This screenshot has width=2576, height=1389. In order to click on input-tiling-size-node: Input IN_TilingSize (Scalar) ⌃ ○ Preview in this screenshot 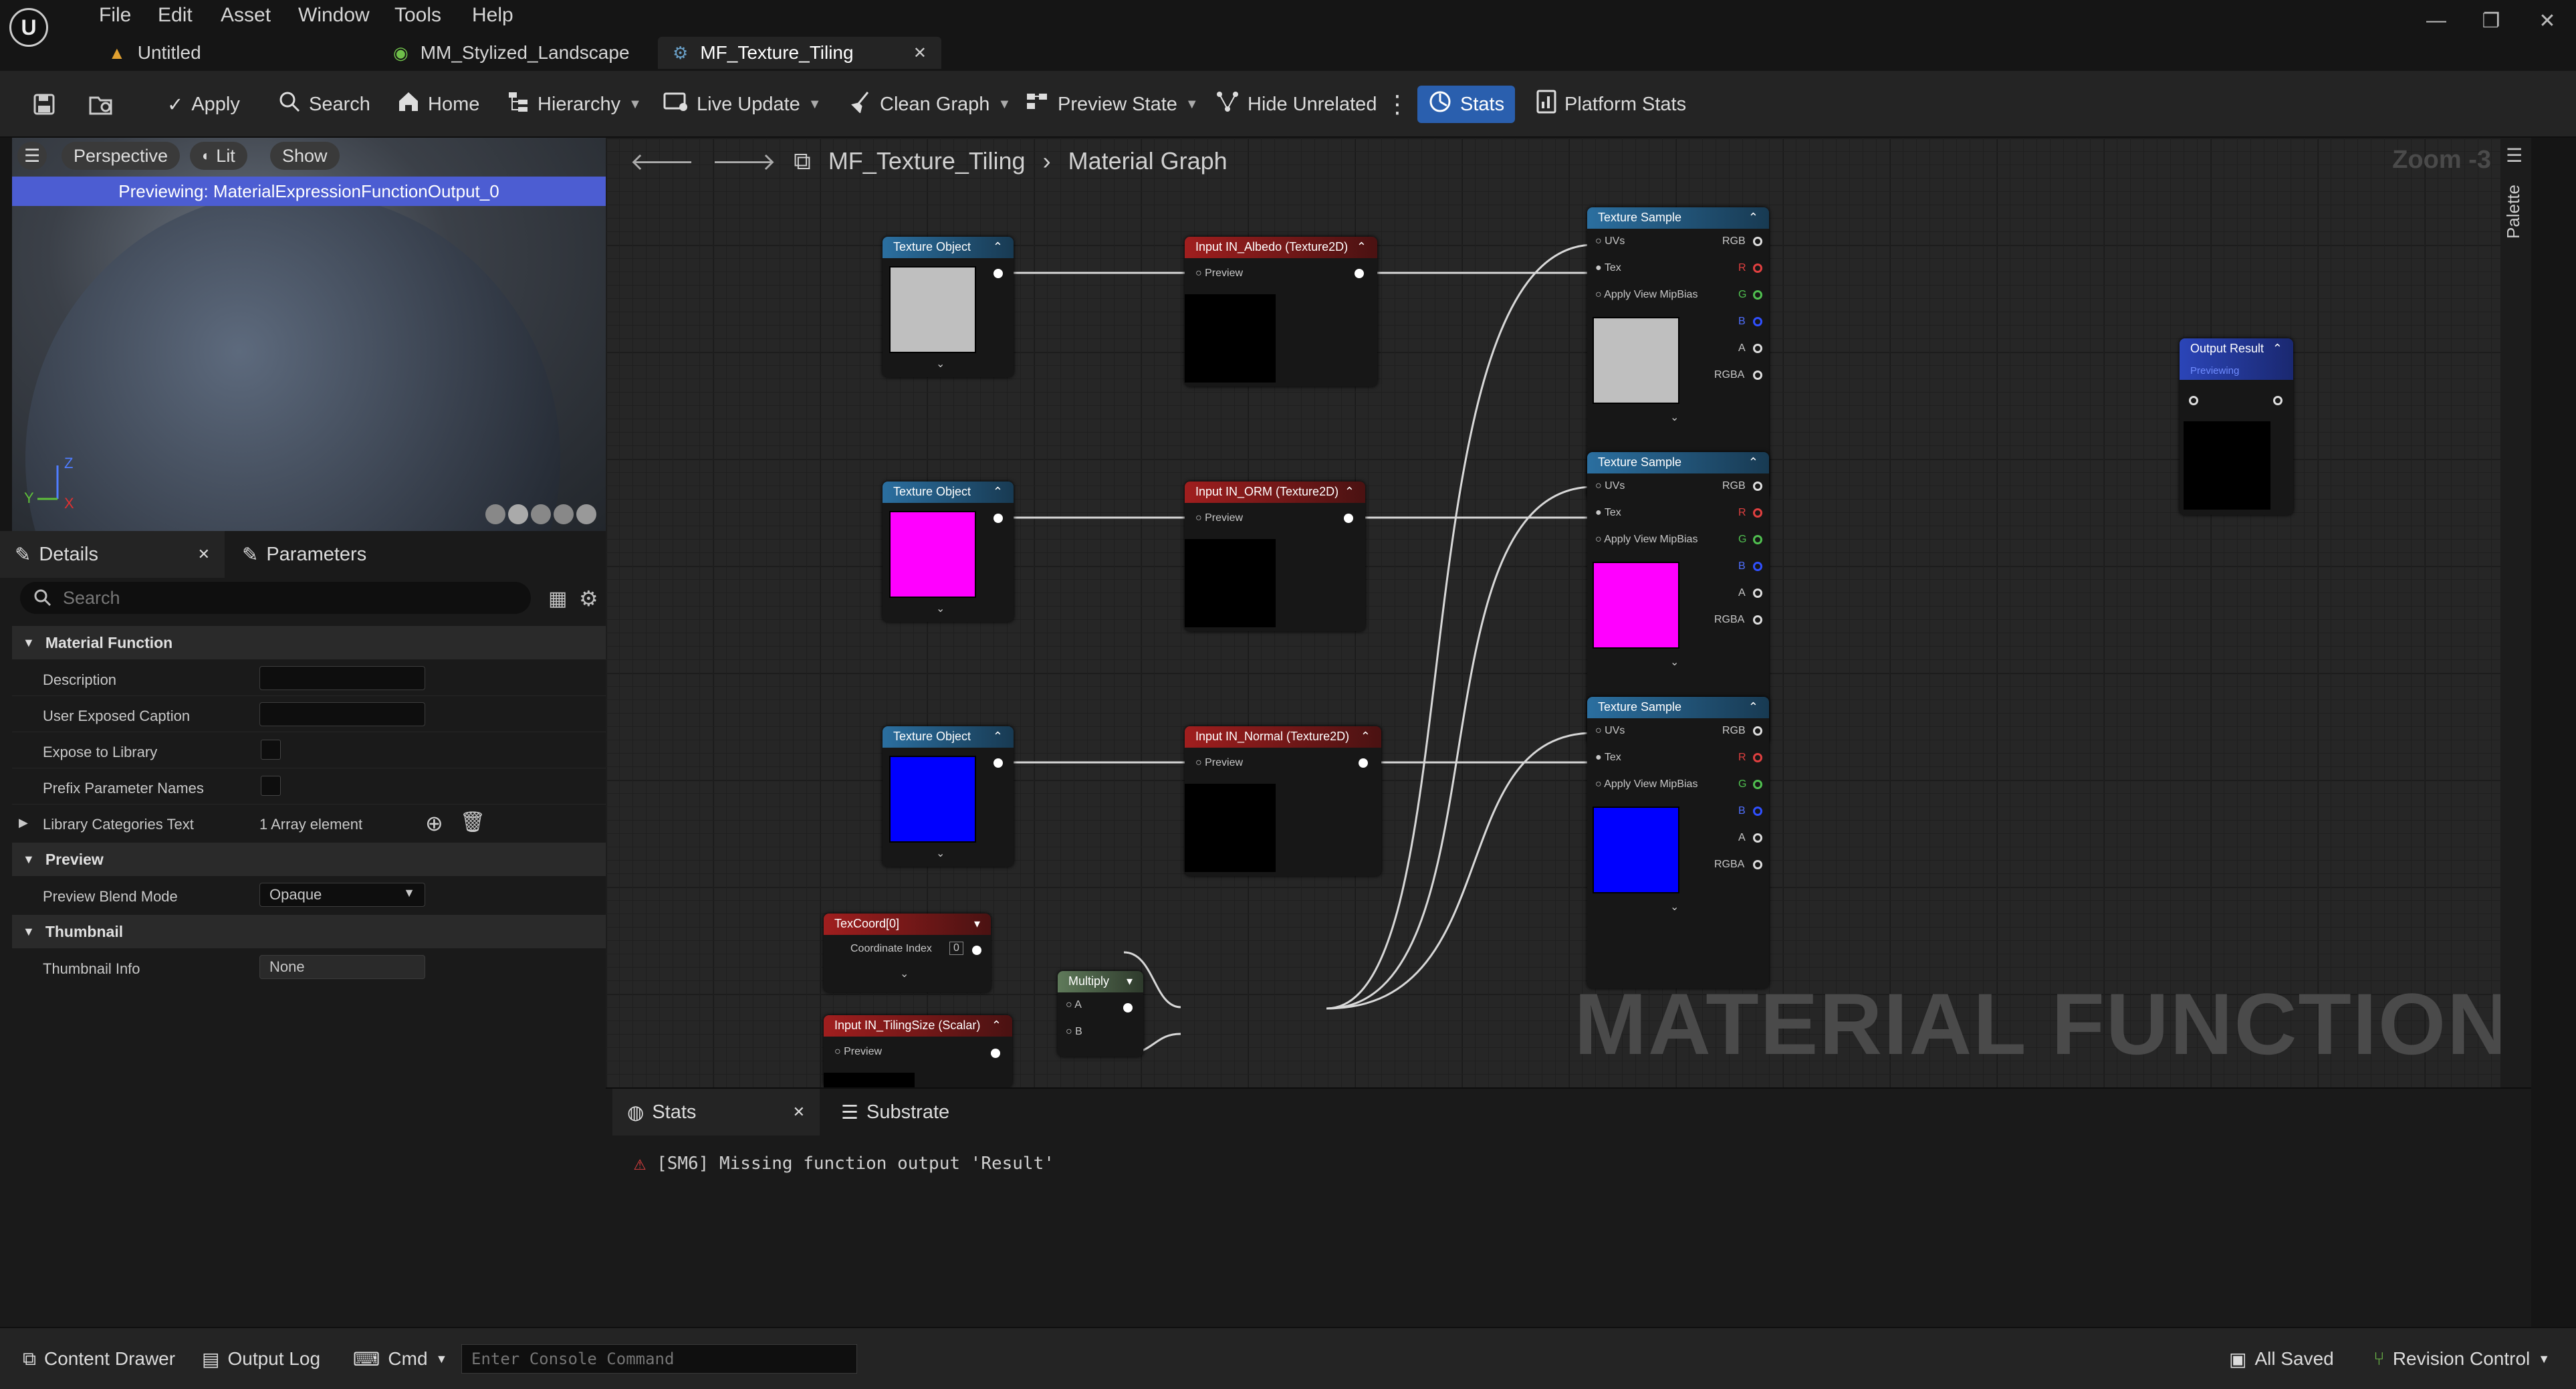, I will do `click(918, 1051)`.